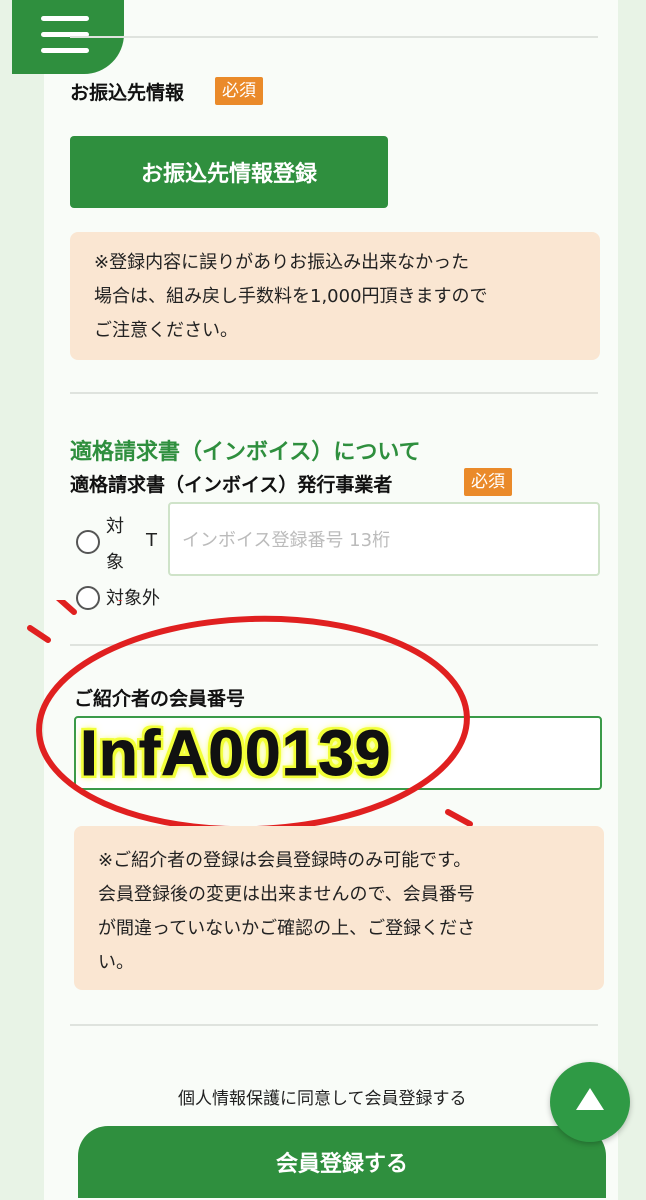 The width and height of the screenshot is (646, 1200). What do you see at coordinates (286, 894) in the screenshot?
I see `notice-line: 会員登録後の変更は出来ませんので、会員番号` at bounding box center [286, 894].